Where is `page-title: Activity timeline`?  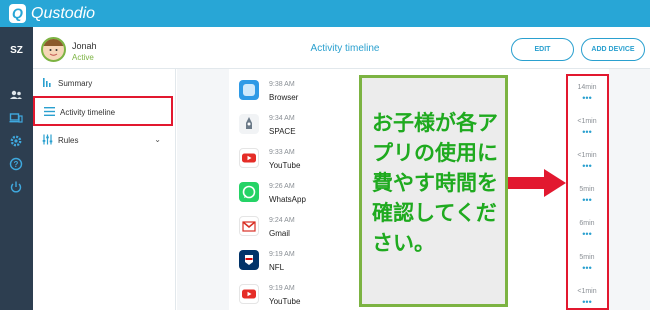 page-title: Activity timeline is located at coordinates (345, 48).